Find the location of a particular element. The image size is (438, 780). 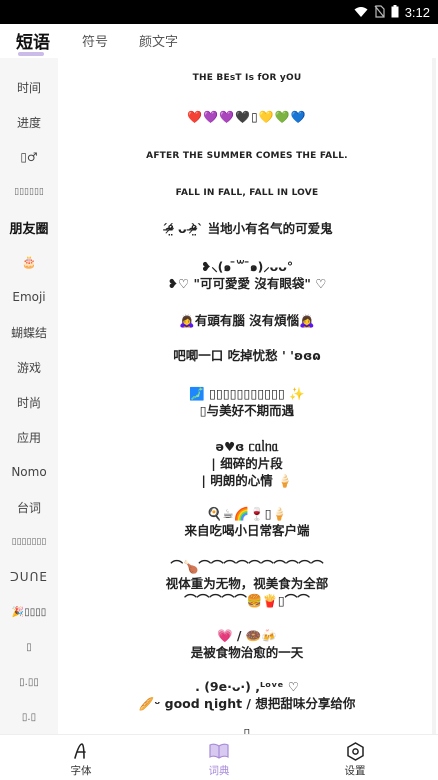

phrase-item: ⌒🍗⌒⌒⌒⌒⌒⌒⌒⌒⌒⌒ 视体重为无物，视美食为全部 ⌒⌒⌒⌒⌒🍔🍟▯⌒⌒ is located at coordinates (247, 583).